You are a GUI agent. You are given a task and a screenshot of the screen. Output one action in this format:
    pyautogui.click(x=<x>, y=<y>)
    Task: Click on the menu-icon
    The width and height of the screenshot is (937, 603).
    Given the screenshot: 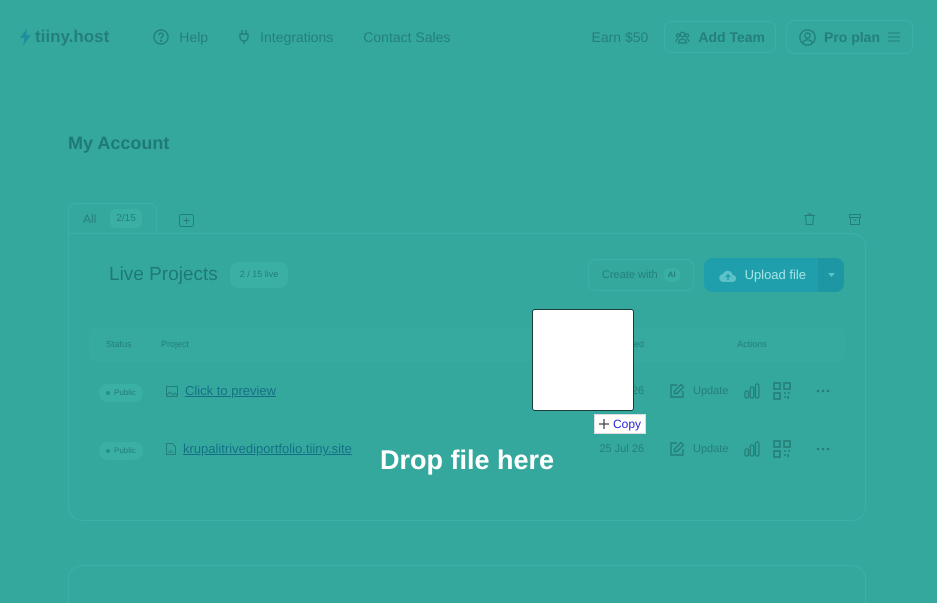 What is the action you would take?
    pyautogui.click(x=894, y=37)
    